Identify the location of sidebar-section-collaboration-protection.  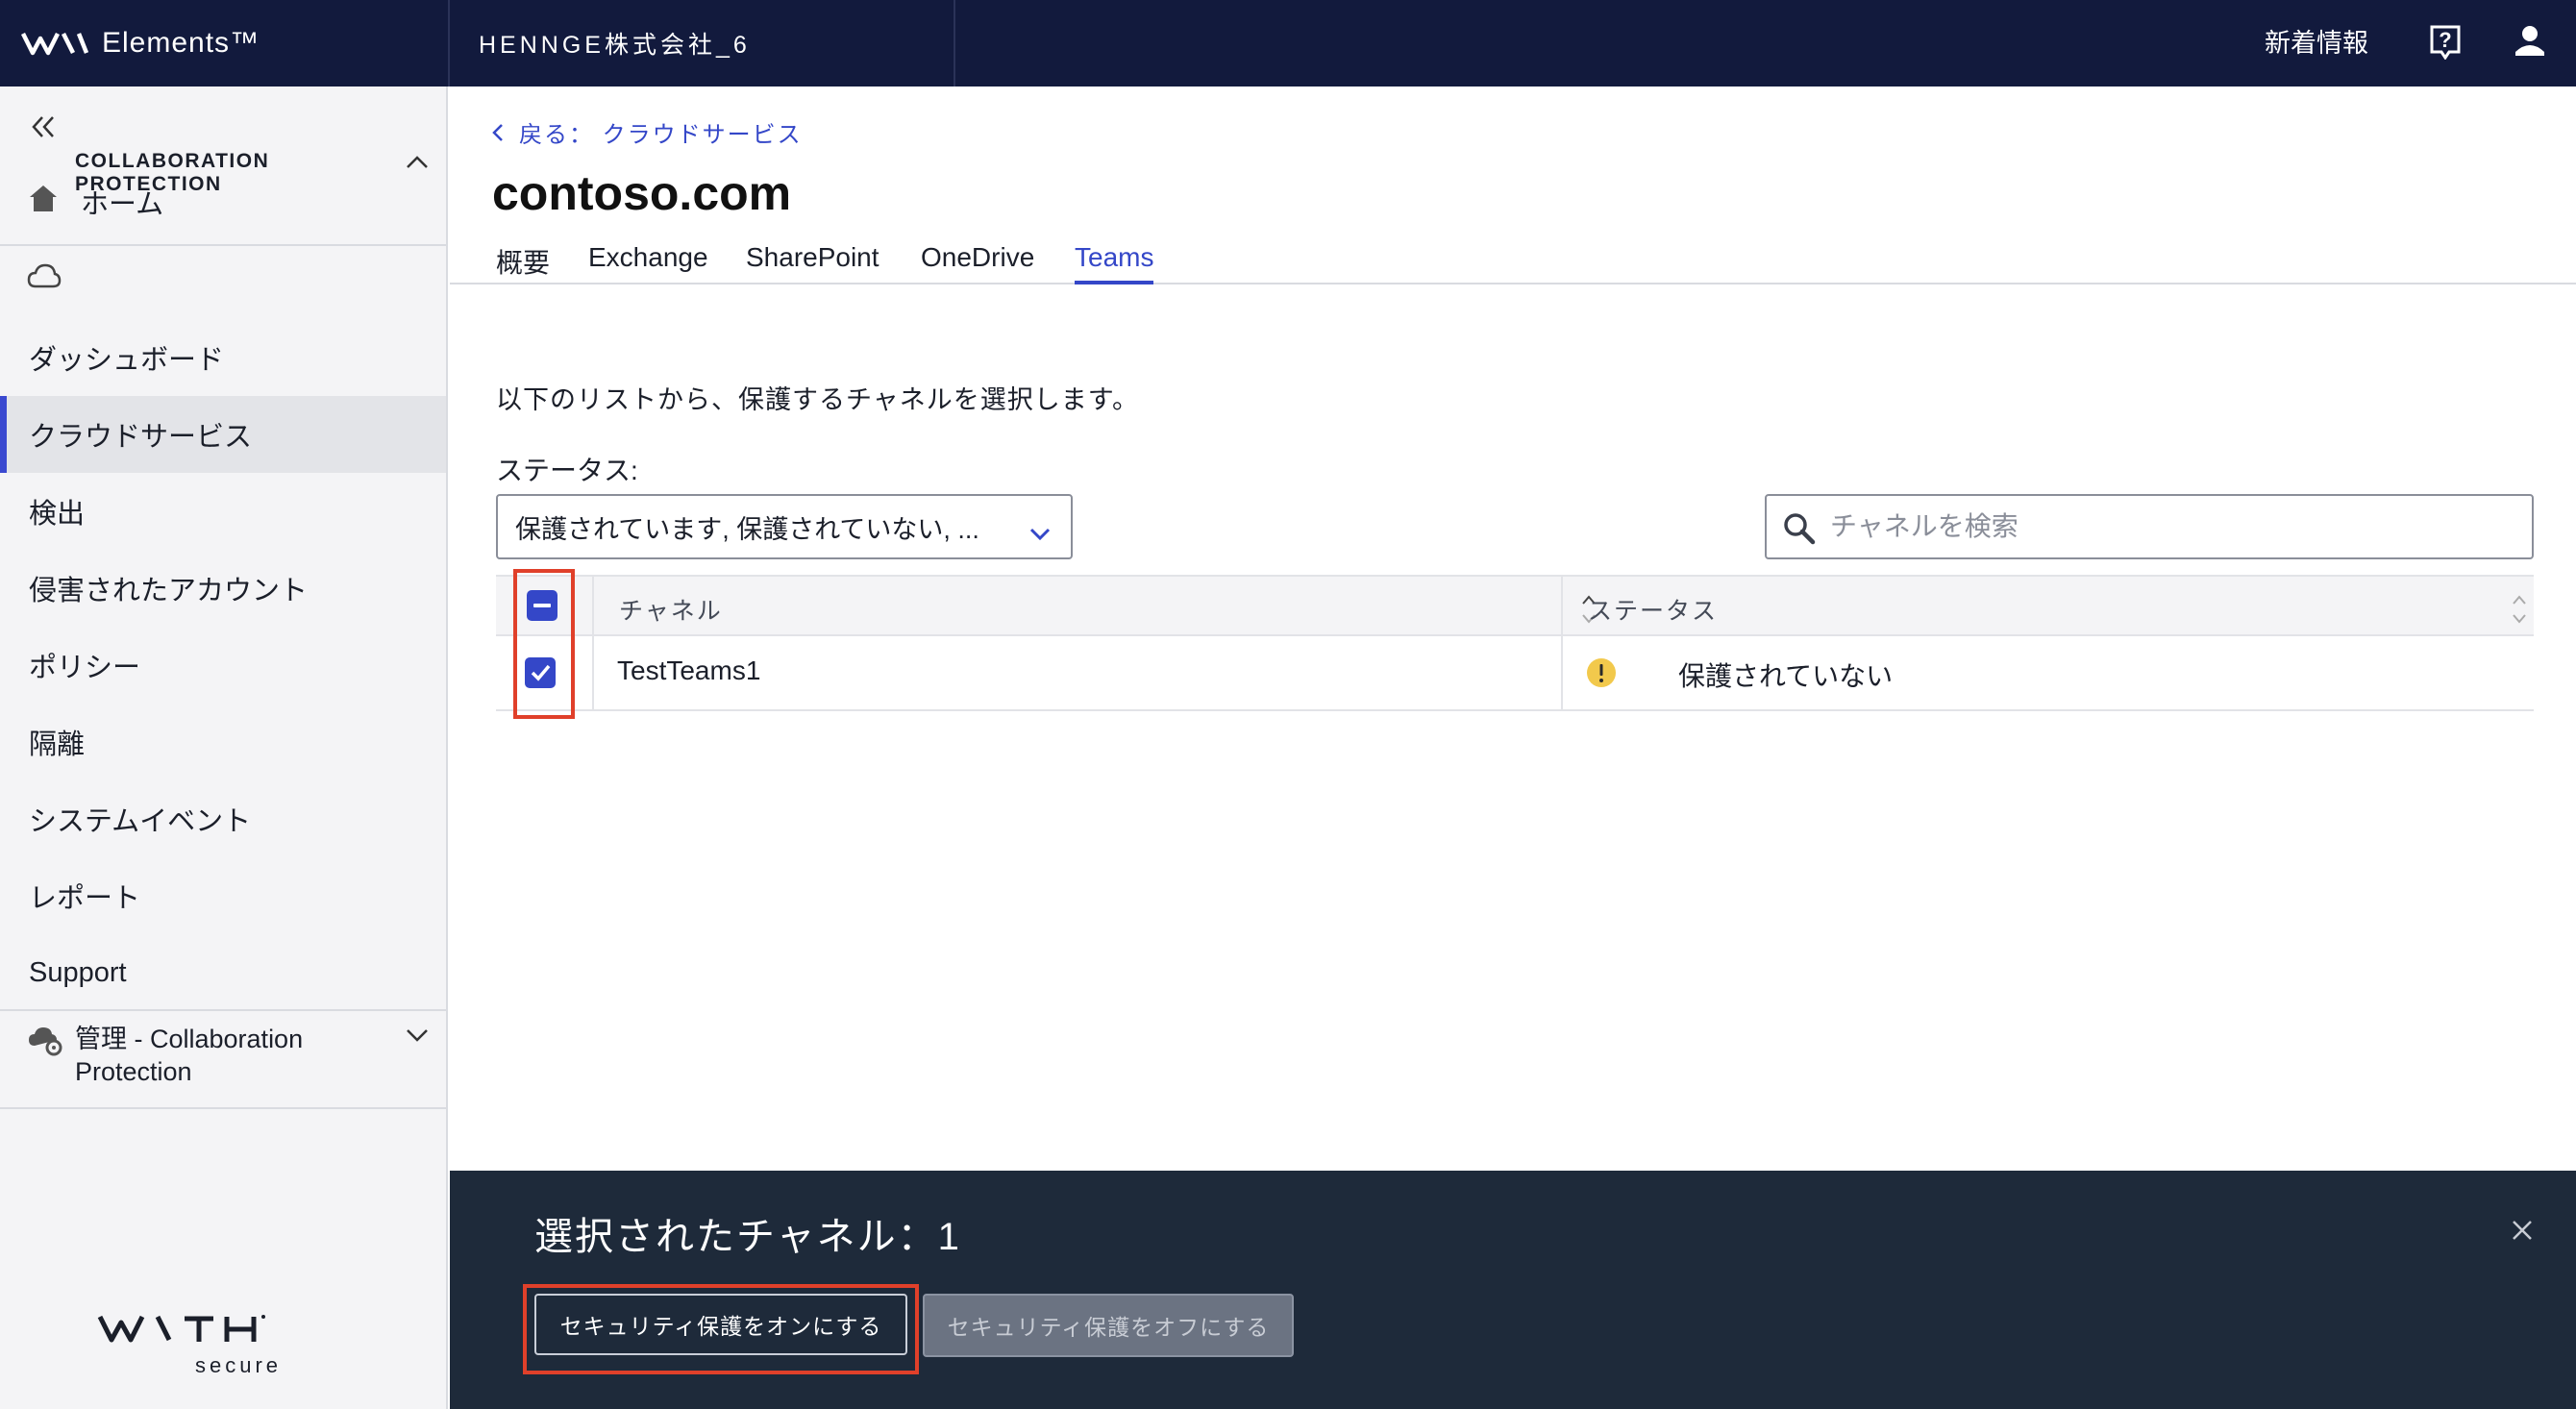
(223, 286).